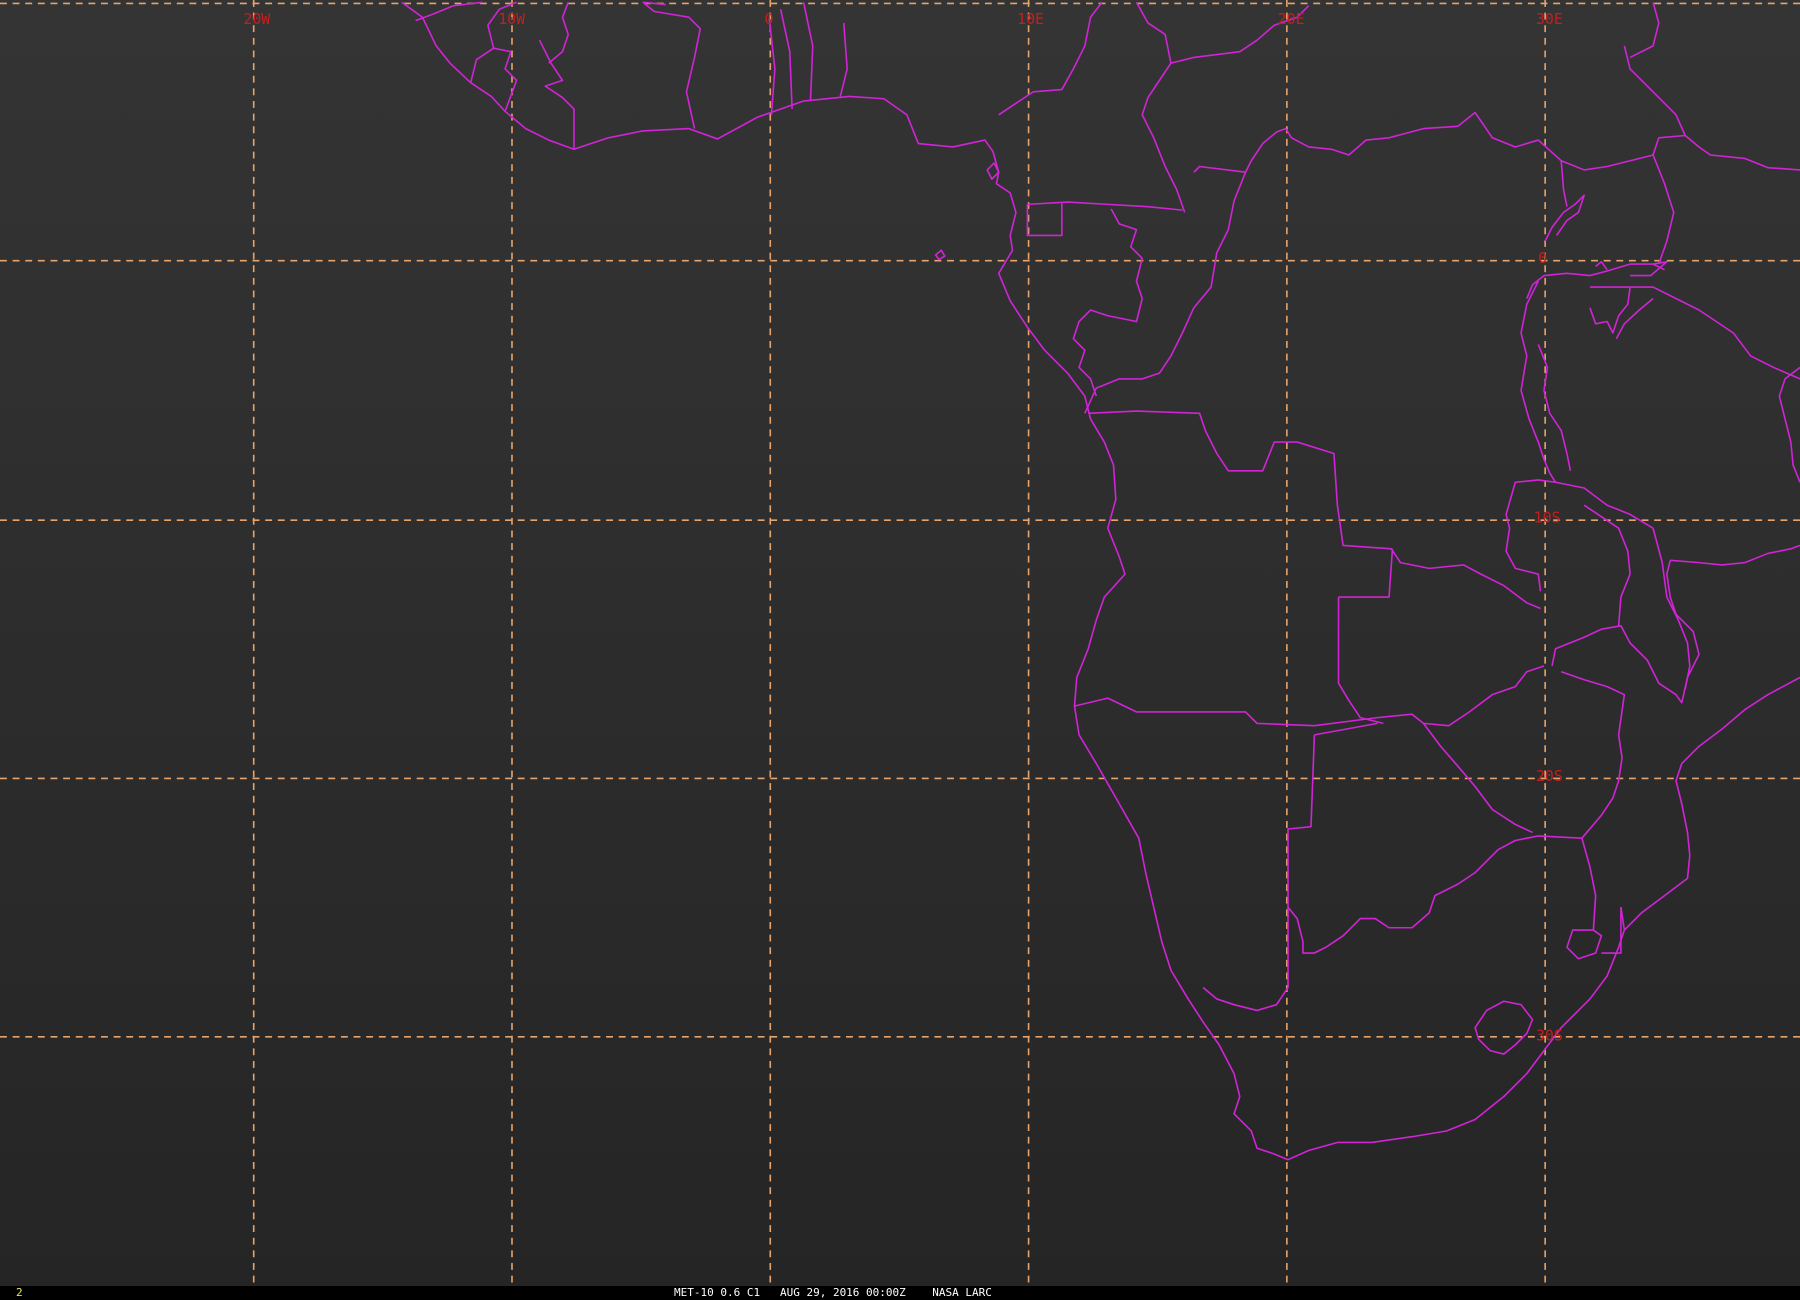  What do you see at coordinates (256, 19) in the screenshot?
I see `longitude-label: 20W` at bounding box center [256, 19].